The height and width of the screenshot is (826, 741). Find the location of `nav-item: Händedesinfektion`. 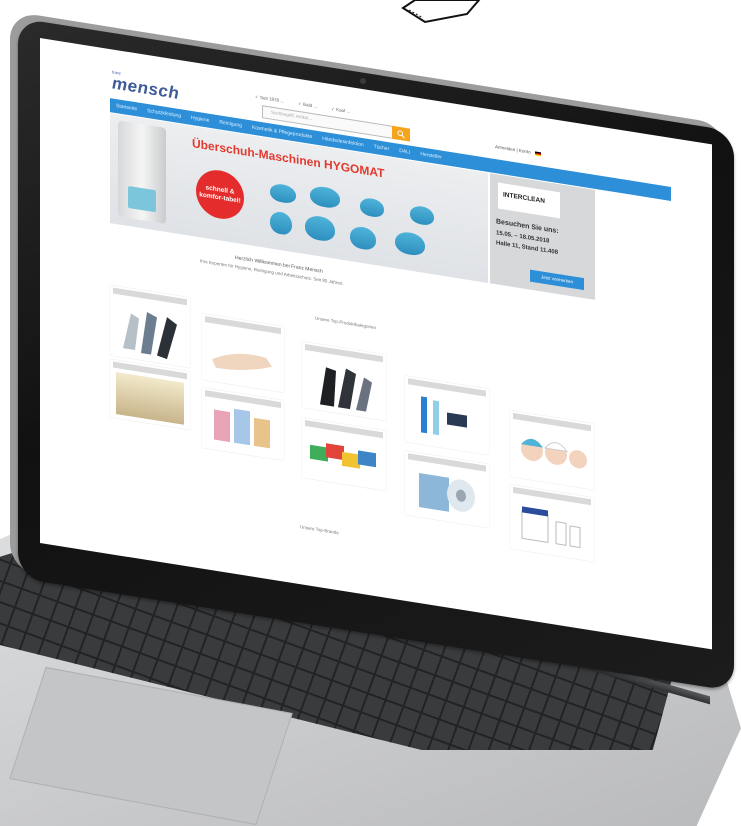

nav-item: Händedesinfektion is located at coordinates (342, 142).